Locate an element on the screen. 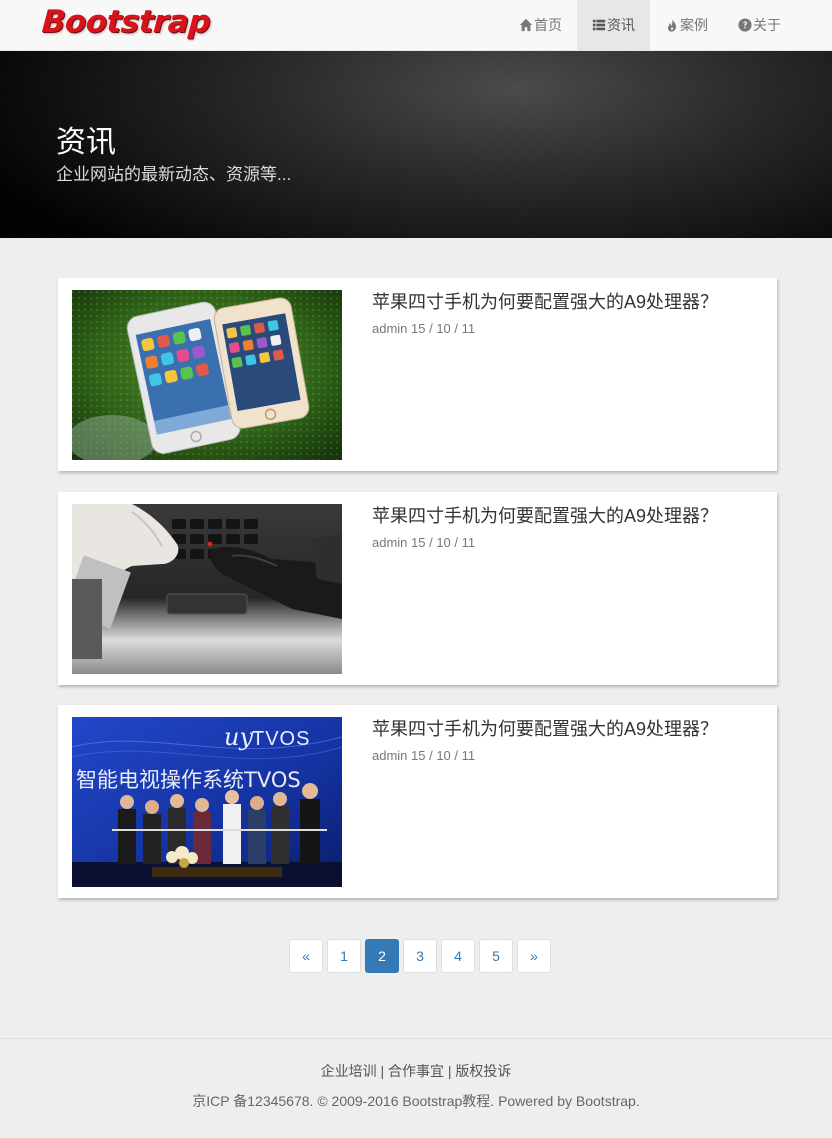 This screenshot has height=1138, width=832. footer-link-cooperation: 合作事宜 is located at coordinates (416, 1071).